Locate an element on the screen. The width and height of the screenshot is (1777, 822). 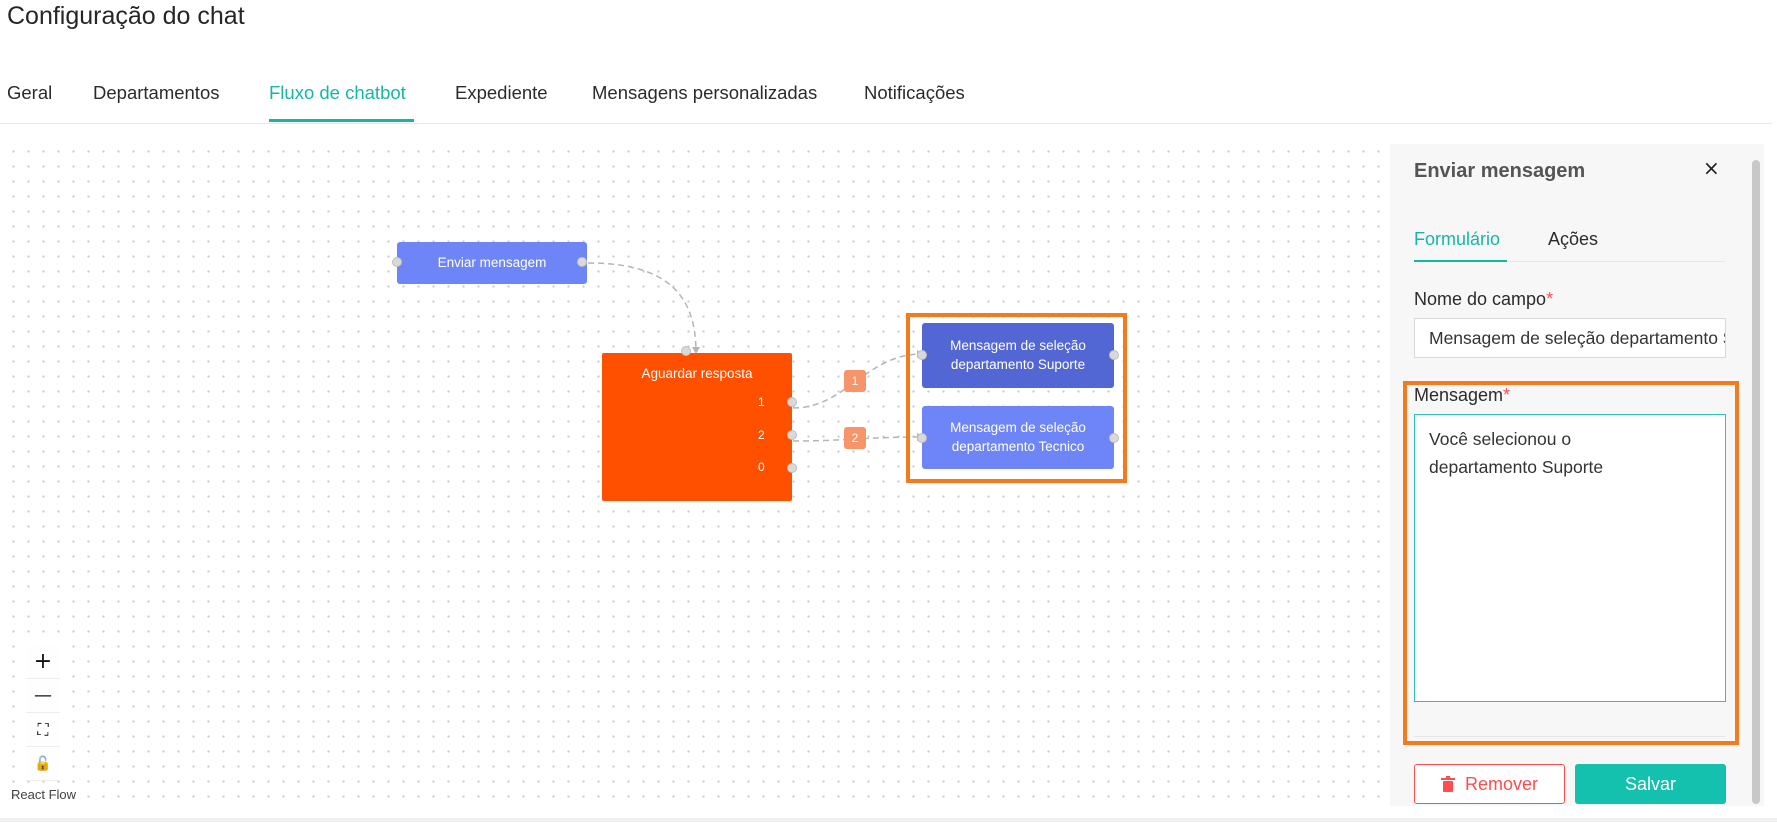
node-mensagem-suporte: Mensagem de seleção departamento Suporte is located at coordinates (1018, 355).